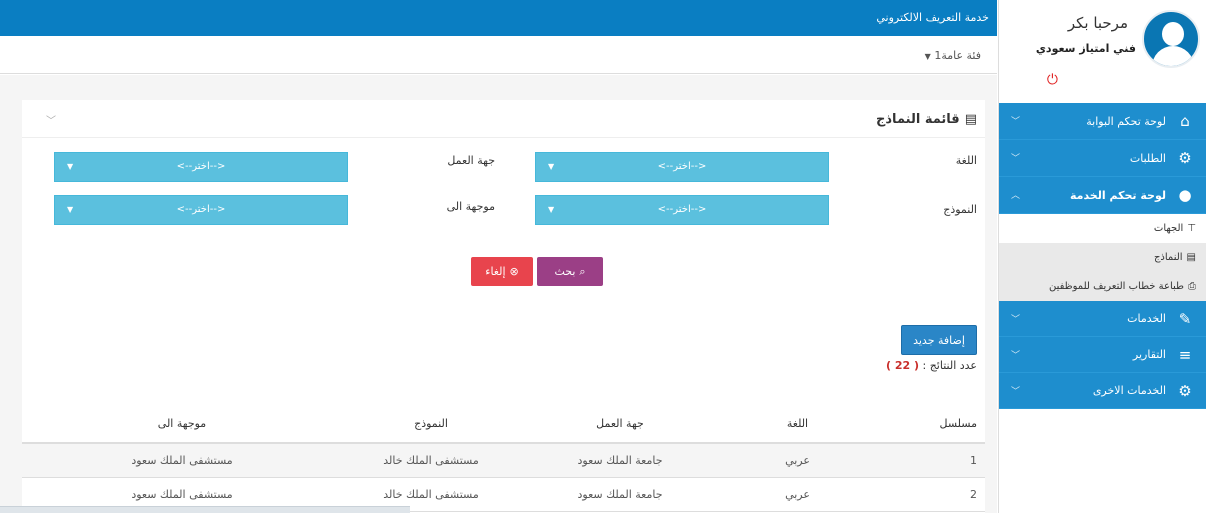 The image size is (1206, 513). What do you see at coordinates (1192, 286) in the screenshot?
I see `print-icon: ⎙` at bounding box center [1192, 286].